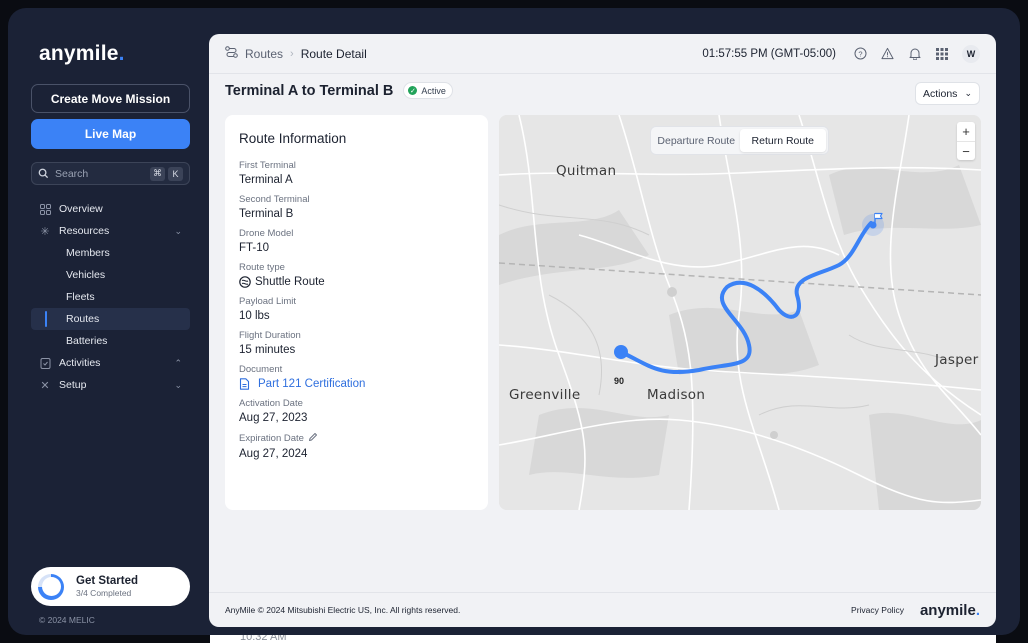  Describe the element at coordinates (966, 150) in the screenshot. I see `zoom-out-button: −` at that location.